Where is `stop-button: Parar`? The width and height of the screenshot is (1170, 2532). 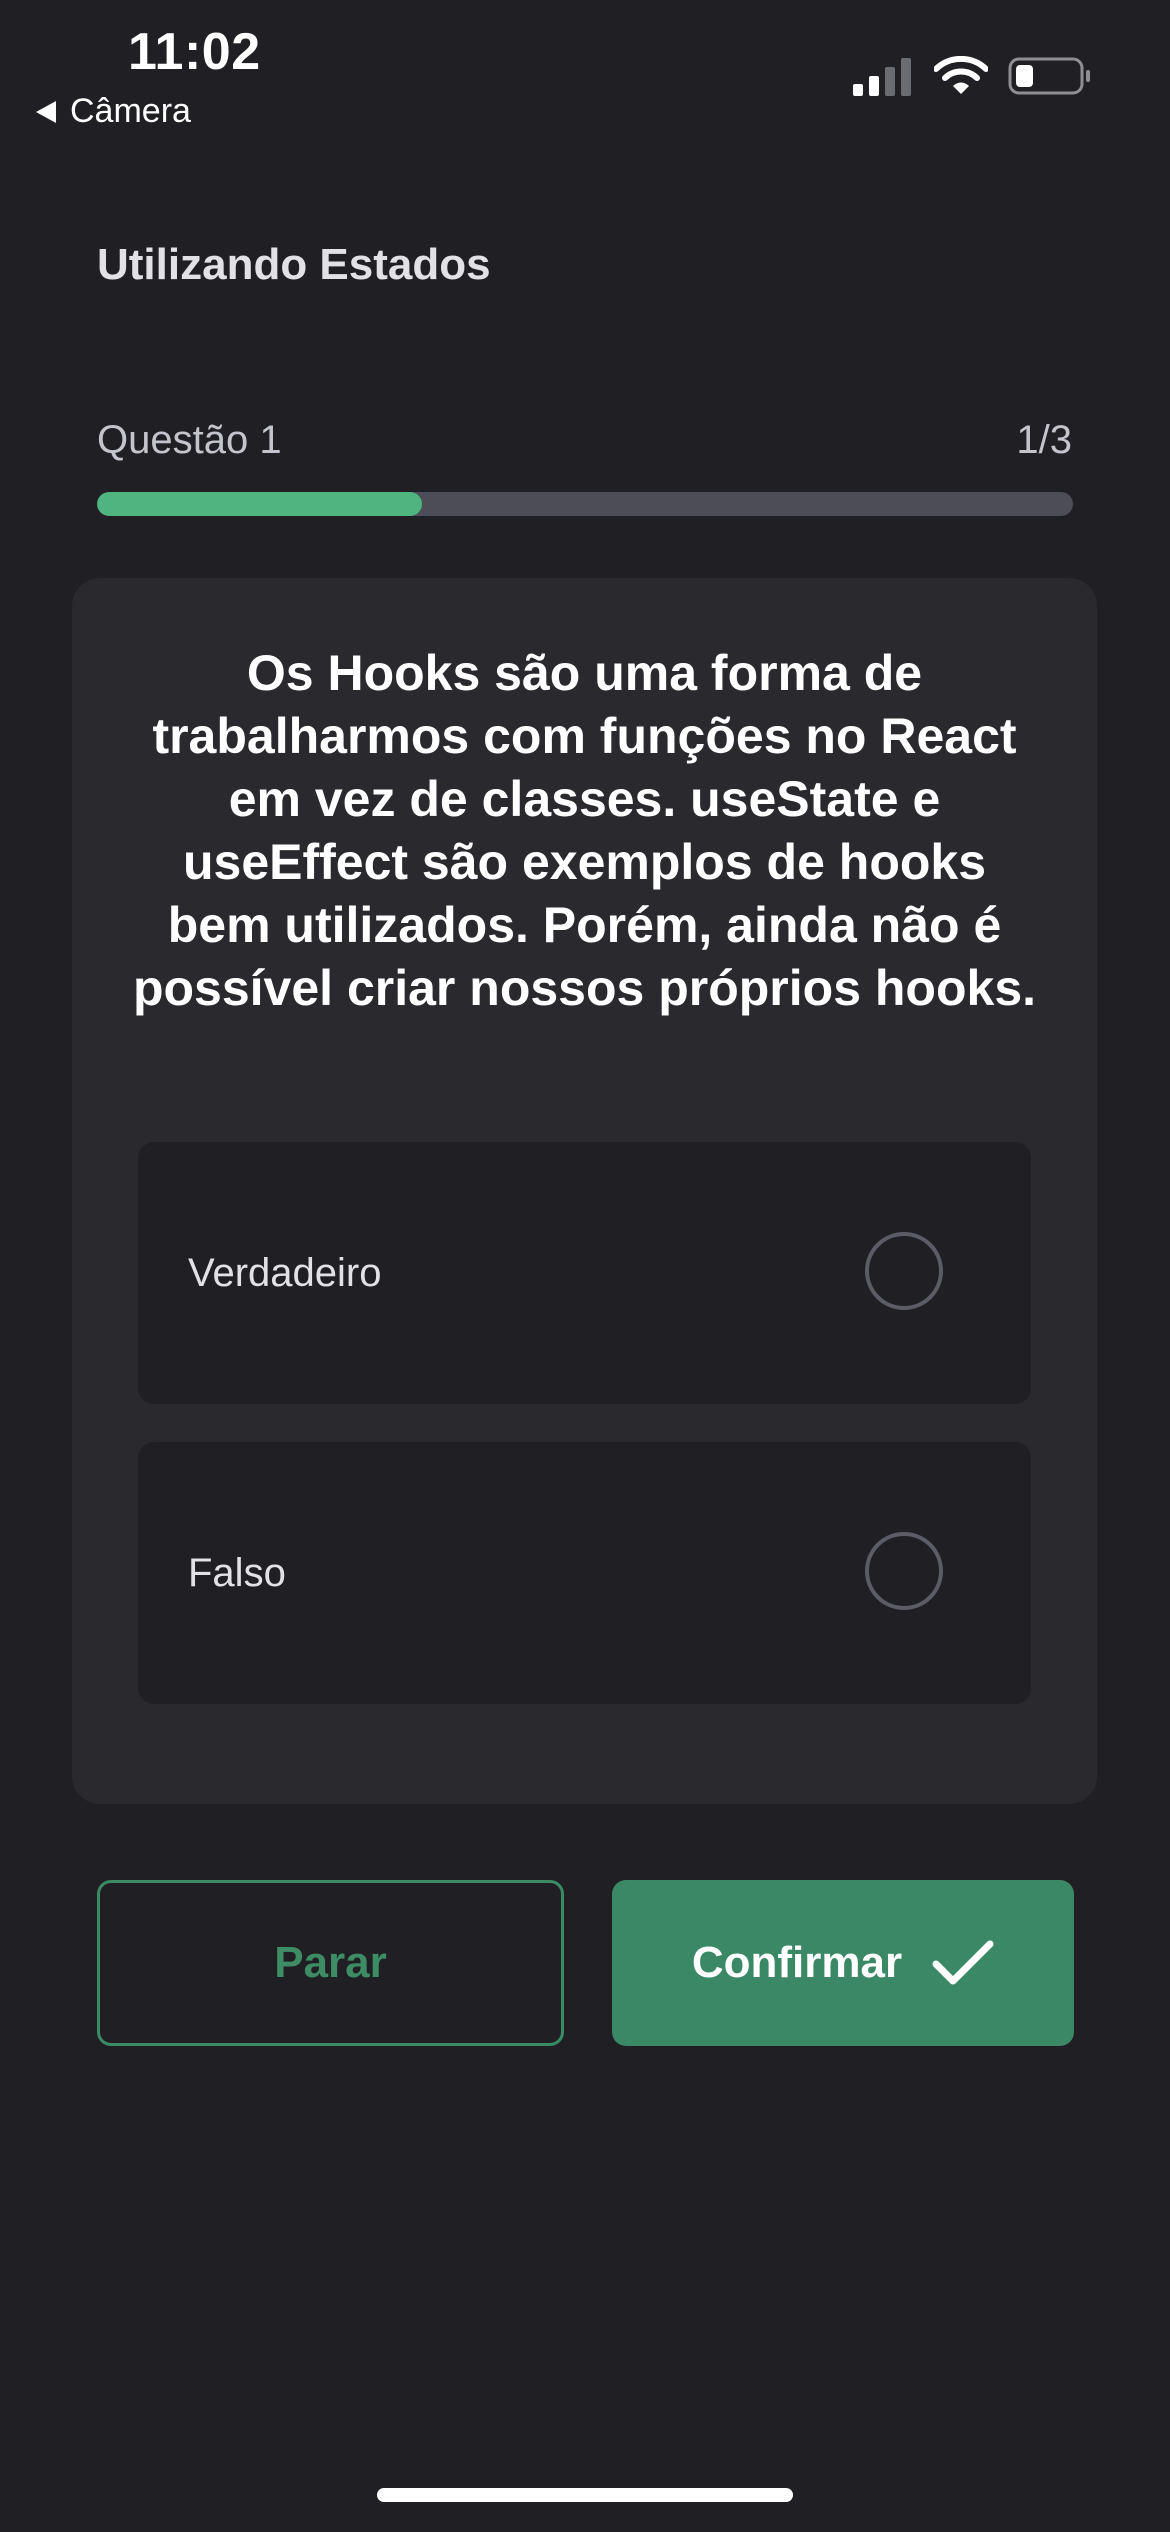
stop-button: Parar is located at coordinates (330, 1963).